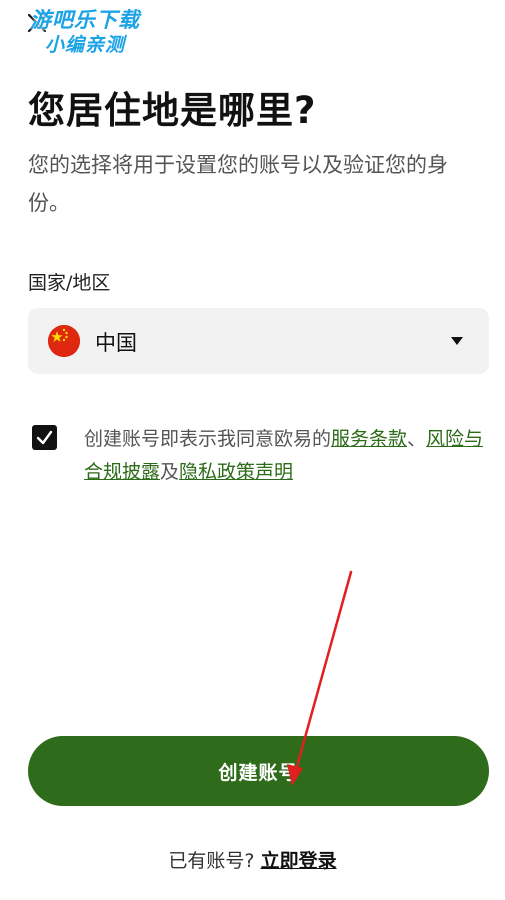  What do you see at coordinates (116, 343) in the screenshot?
I see `country-select-value: 中国` at bounding box center [116, 343].